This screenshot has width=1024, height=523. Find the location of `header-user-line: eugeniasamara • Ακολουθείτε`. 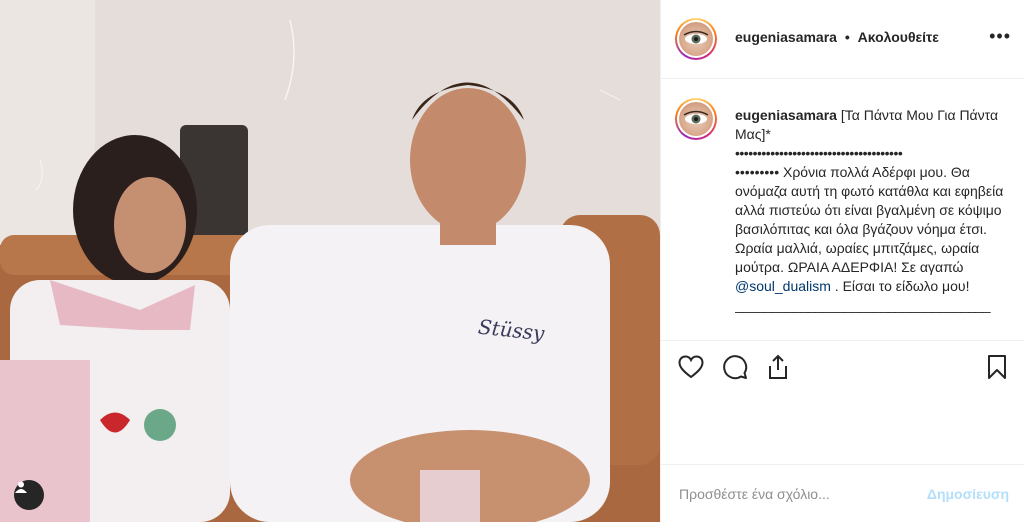

header-user-line: eugeniasamara • Ακολουθείτε is located at coordinates (837, 37).